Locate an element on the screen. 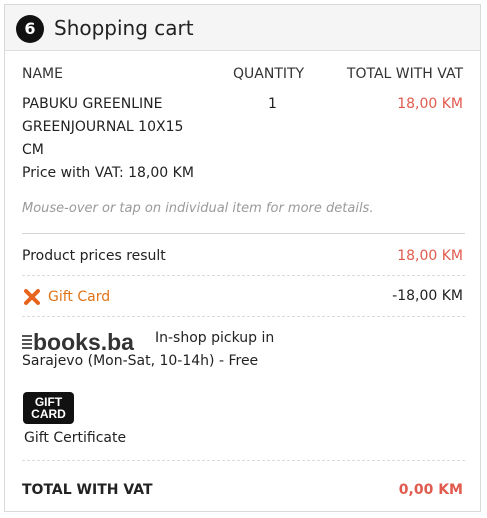 This screenshot has height=518, width=487. gift-card-value: -18,00 KM is located at coordinates (427, 296).